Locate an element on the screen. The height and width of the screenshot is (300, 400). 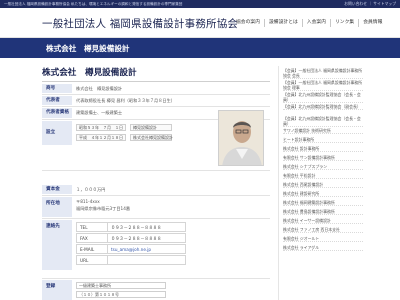
sidebar-link: 株式会社 イーサー設備設計 is located at coordinates (323, 221).